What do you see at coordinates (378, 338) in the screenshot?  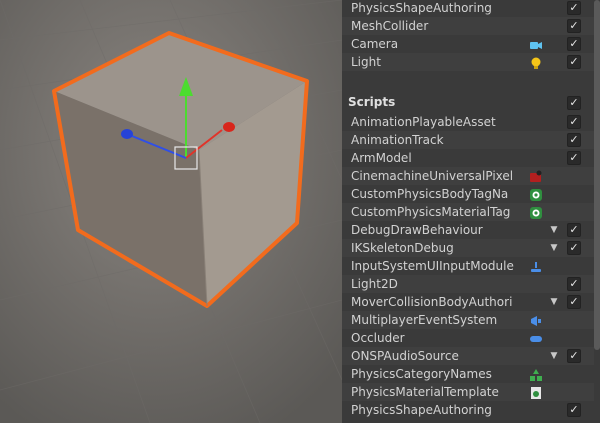 I see `gizmo-row-label: Occluder` at bounding box center [378, 338].